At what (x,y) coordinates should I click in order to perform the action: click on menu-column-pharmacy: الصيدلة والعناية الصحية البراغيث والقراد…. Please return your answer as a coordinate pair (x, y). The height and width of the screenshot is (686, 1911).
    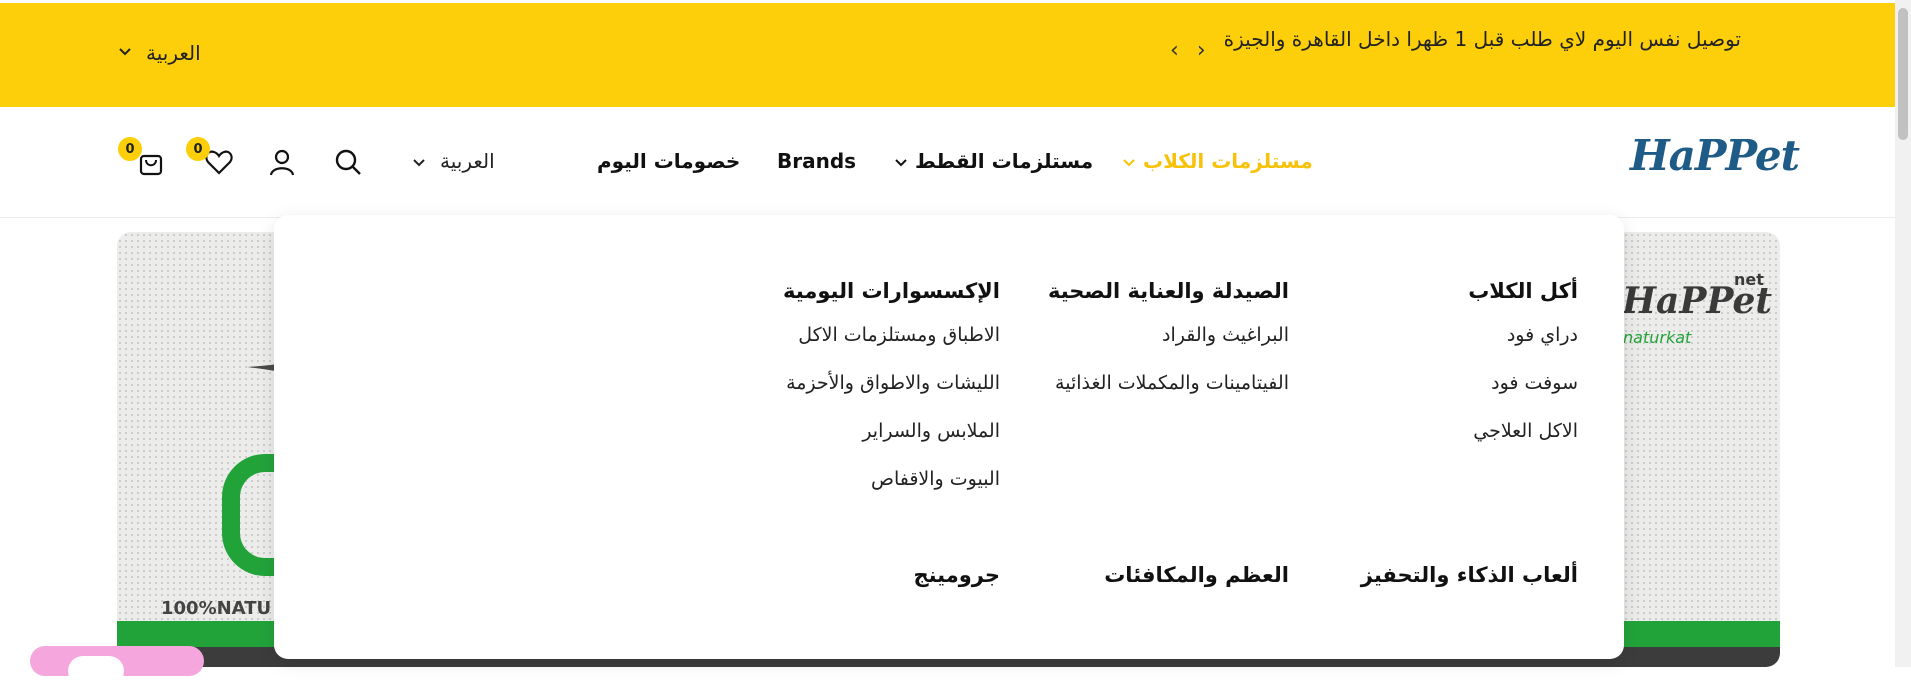
    Looking at the image, I should click on (1159, 346).